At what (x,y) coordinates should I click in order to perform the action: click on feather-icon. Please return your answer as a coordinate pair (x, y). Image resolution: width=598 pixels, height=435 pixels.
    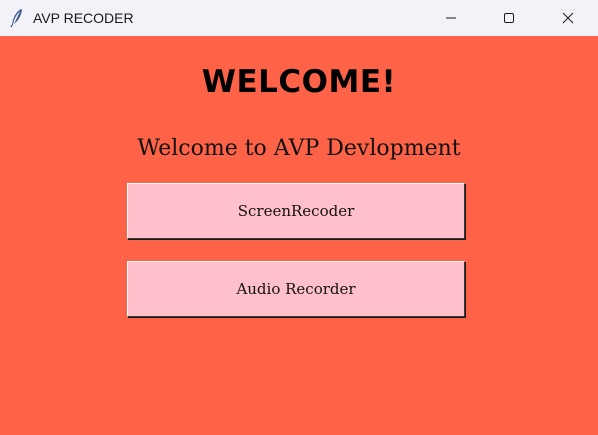
    Looking at the image, I should click on (16, 18).